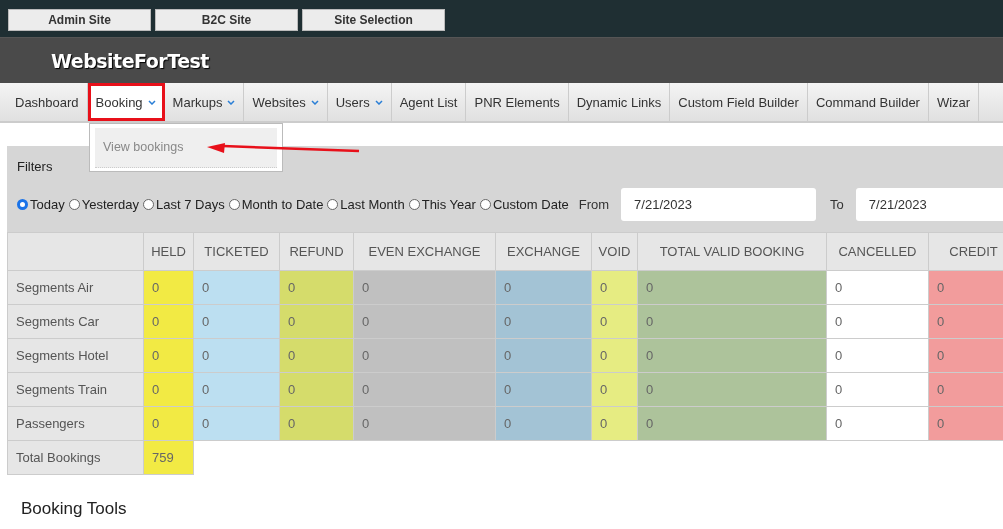 The image size is (1003, 529). What do you see at coordinates (41, 204) in the screenshot?
I see `radio-option: Today` at bounding box center [41, 204].